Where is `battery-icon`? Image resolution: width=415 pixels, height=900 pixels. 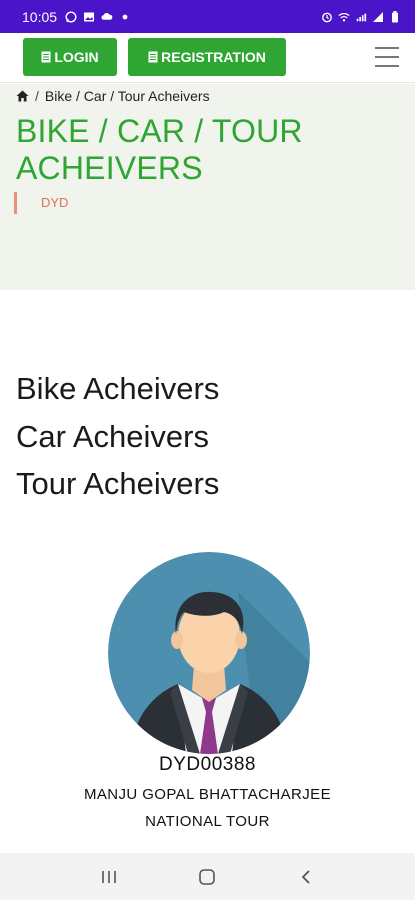
battery-icon is located at coordinates (395, 16).